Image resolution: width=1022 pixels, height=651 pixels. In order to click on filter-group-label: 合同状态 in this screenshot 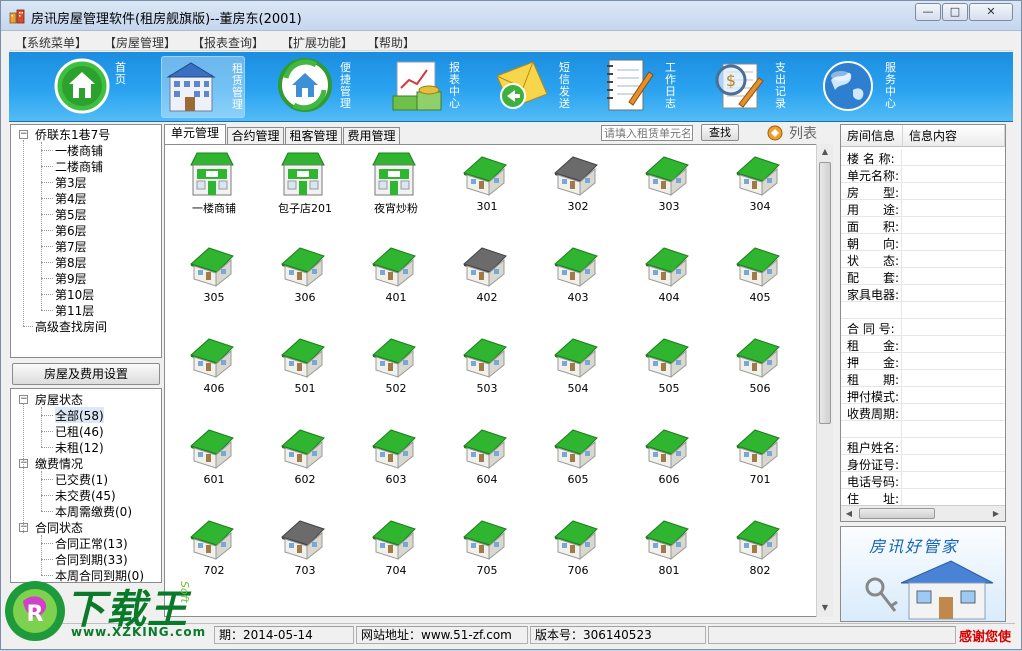, I will do `click(59, 527)`.